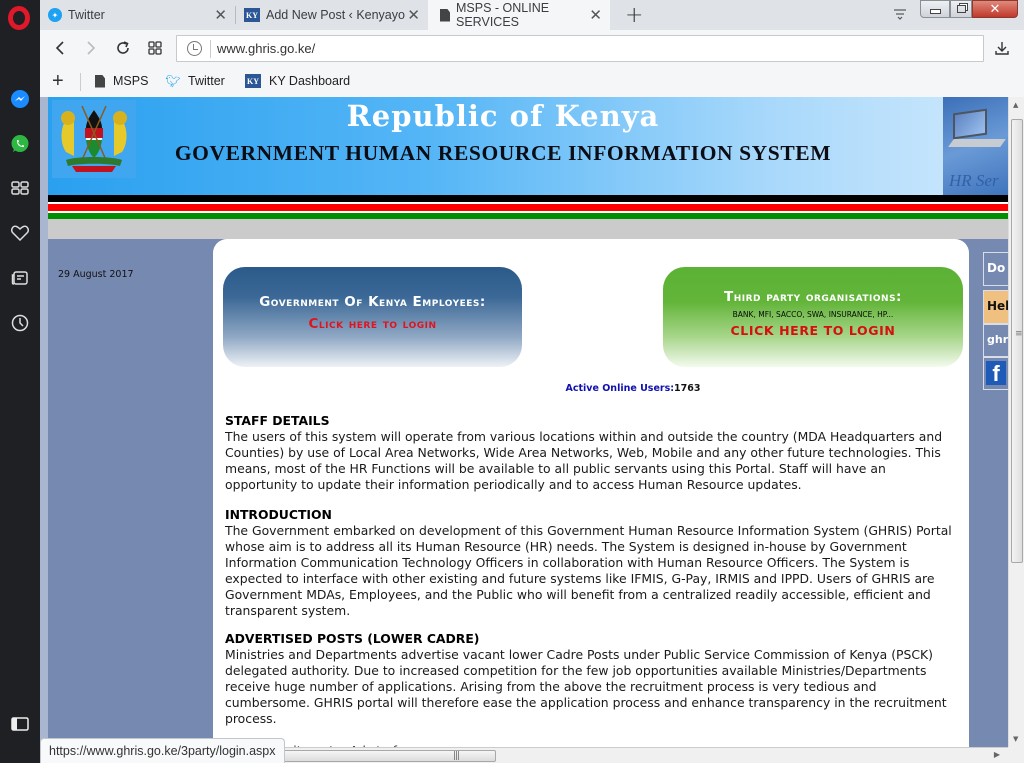 The height and width of the screenshot is (763, 1024). What do you see at coordinates (970, 124) in the screenshot?
I see `laptop-icon` at bounding box center [970, 124].